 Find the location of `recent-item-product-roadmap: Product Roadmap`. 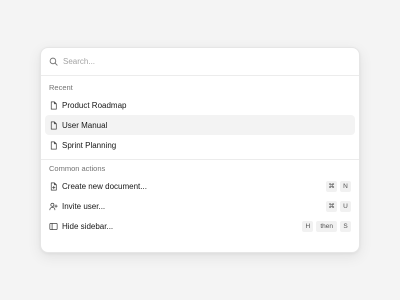

recent-item-product-roadmap: Product Roadmap is located at coordinates (200, 105).